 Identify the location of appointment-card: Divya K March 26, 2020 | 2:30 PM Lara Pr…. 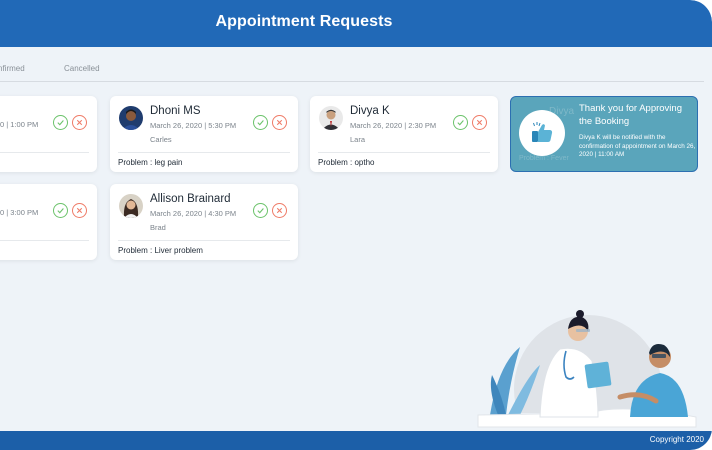
(404, 134).